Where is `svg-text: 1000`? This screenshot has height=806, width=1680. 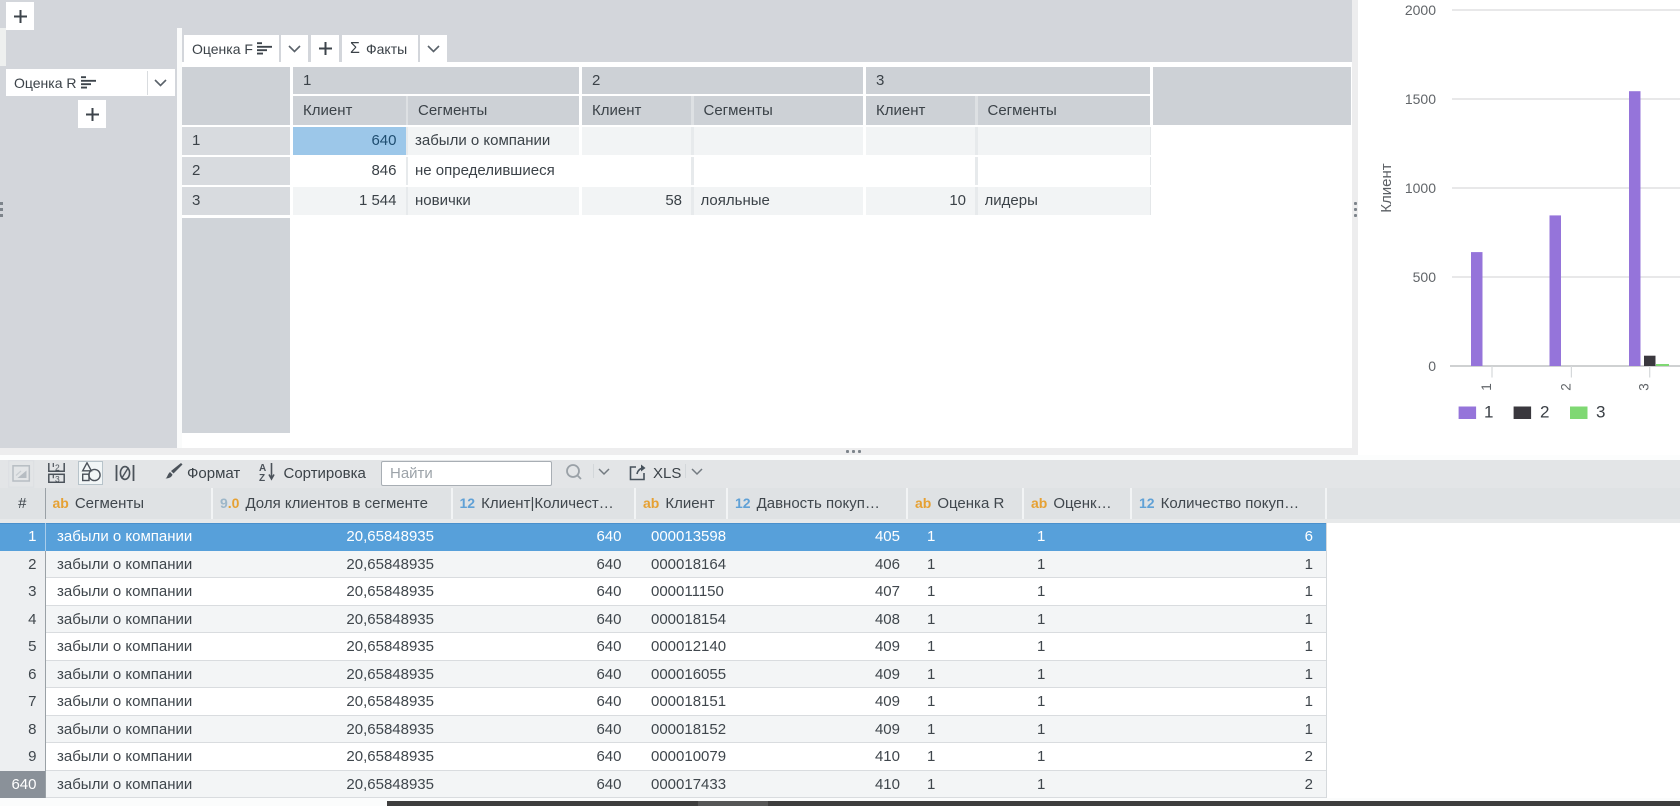
svg-text: 1000 is located at coordinates (1420, 188).